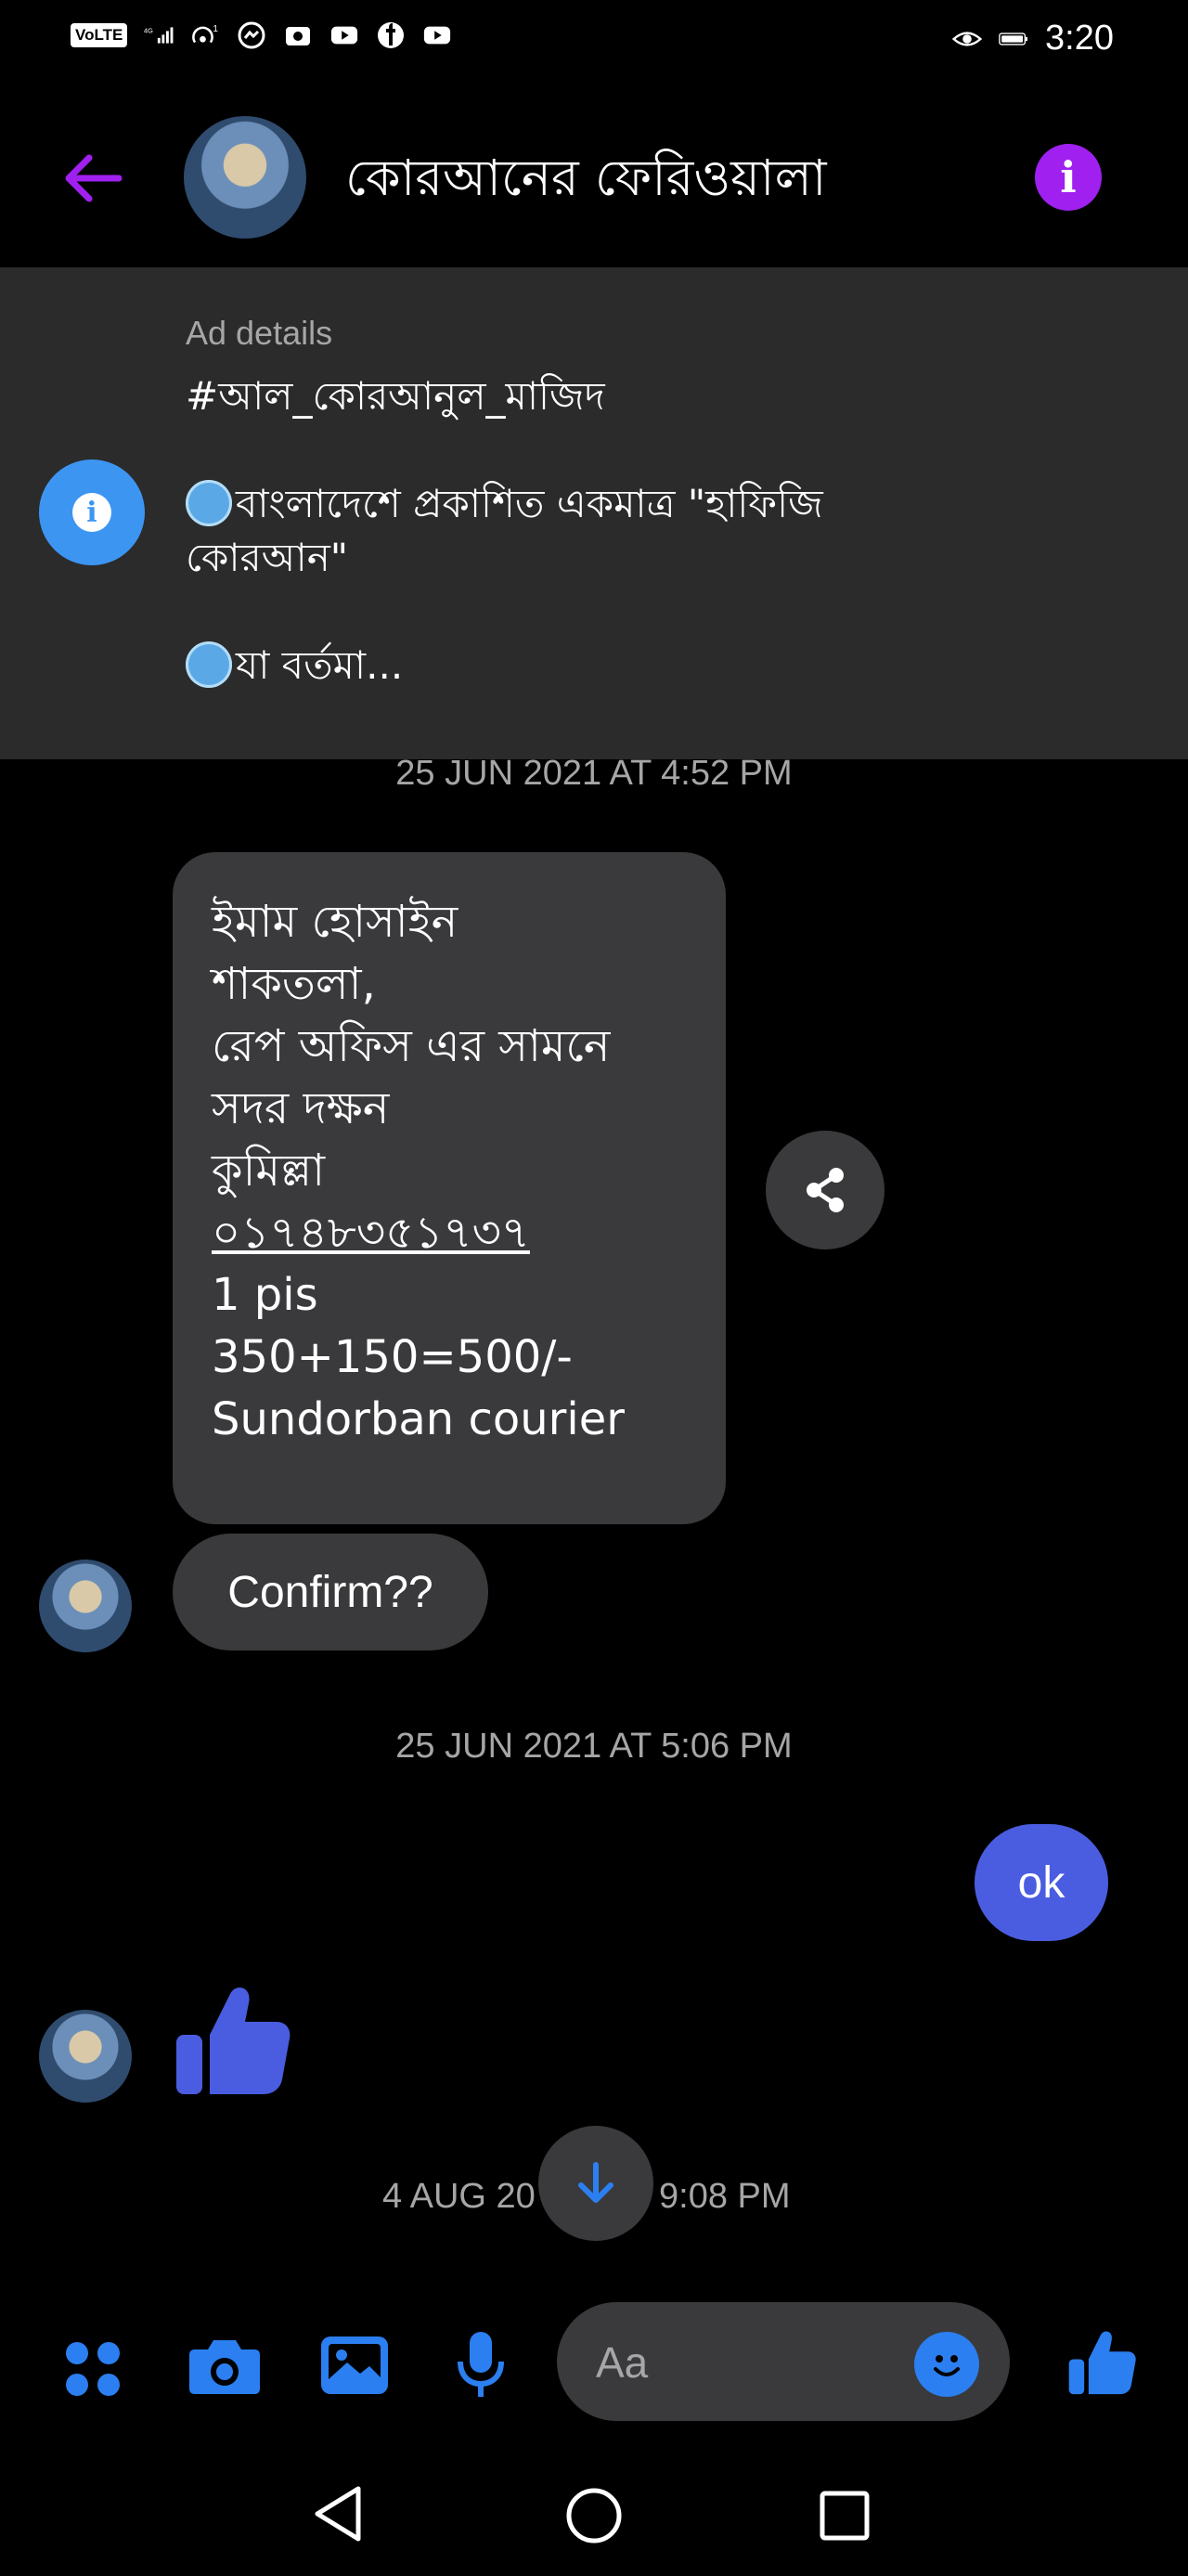 The width and height of the screenshot is (1188, 2576). Describe the element at coordinates (844, 2516) in the screenshot. I see `nav-recents-icon` at that location.